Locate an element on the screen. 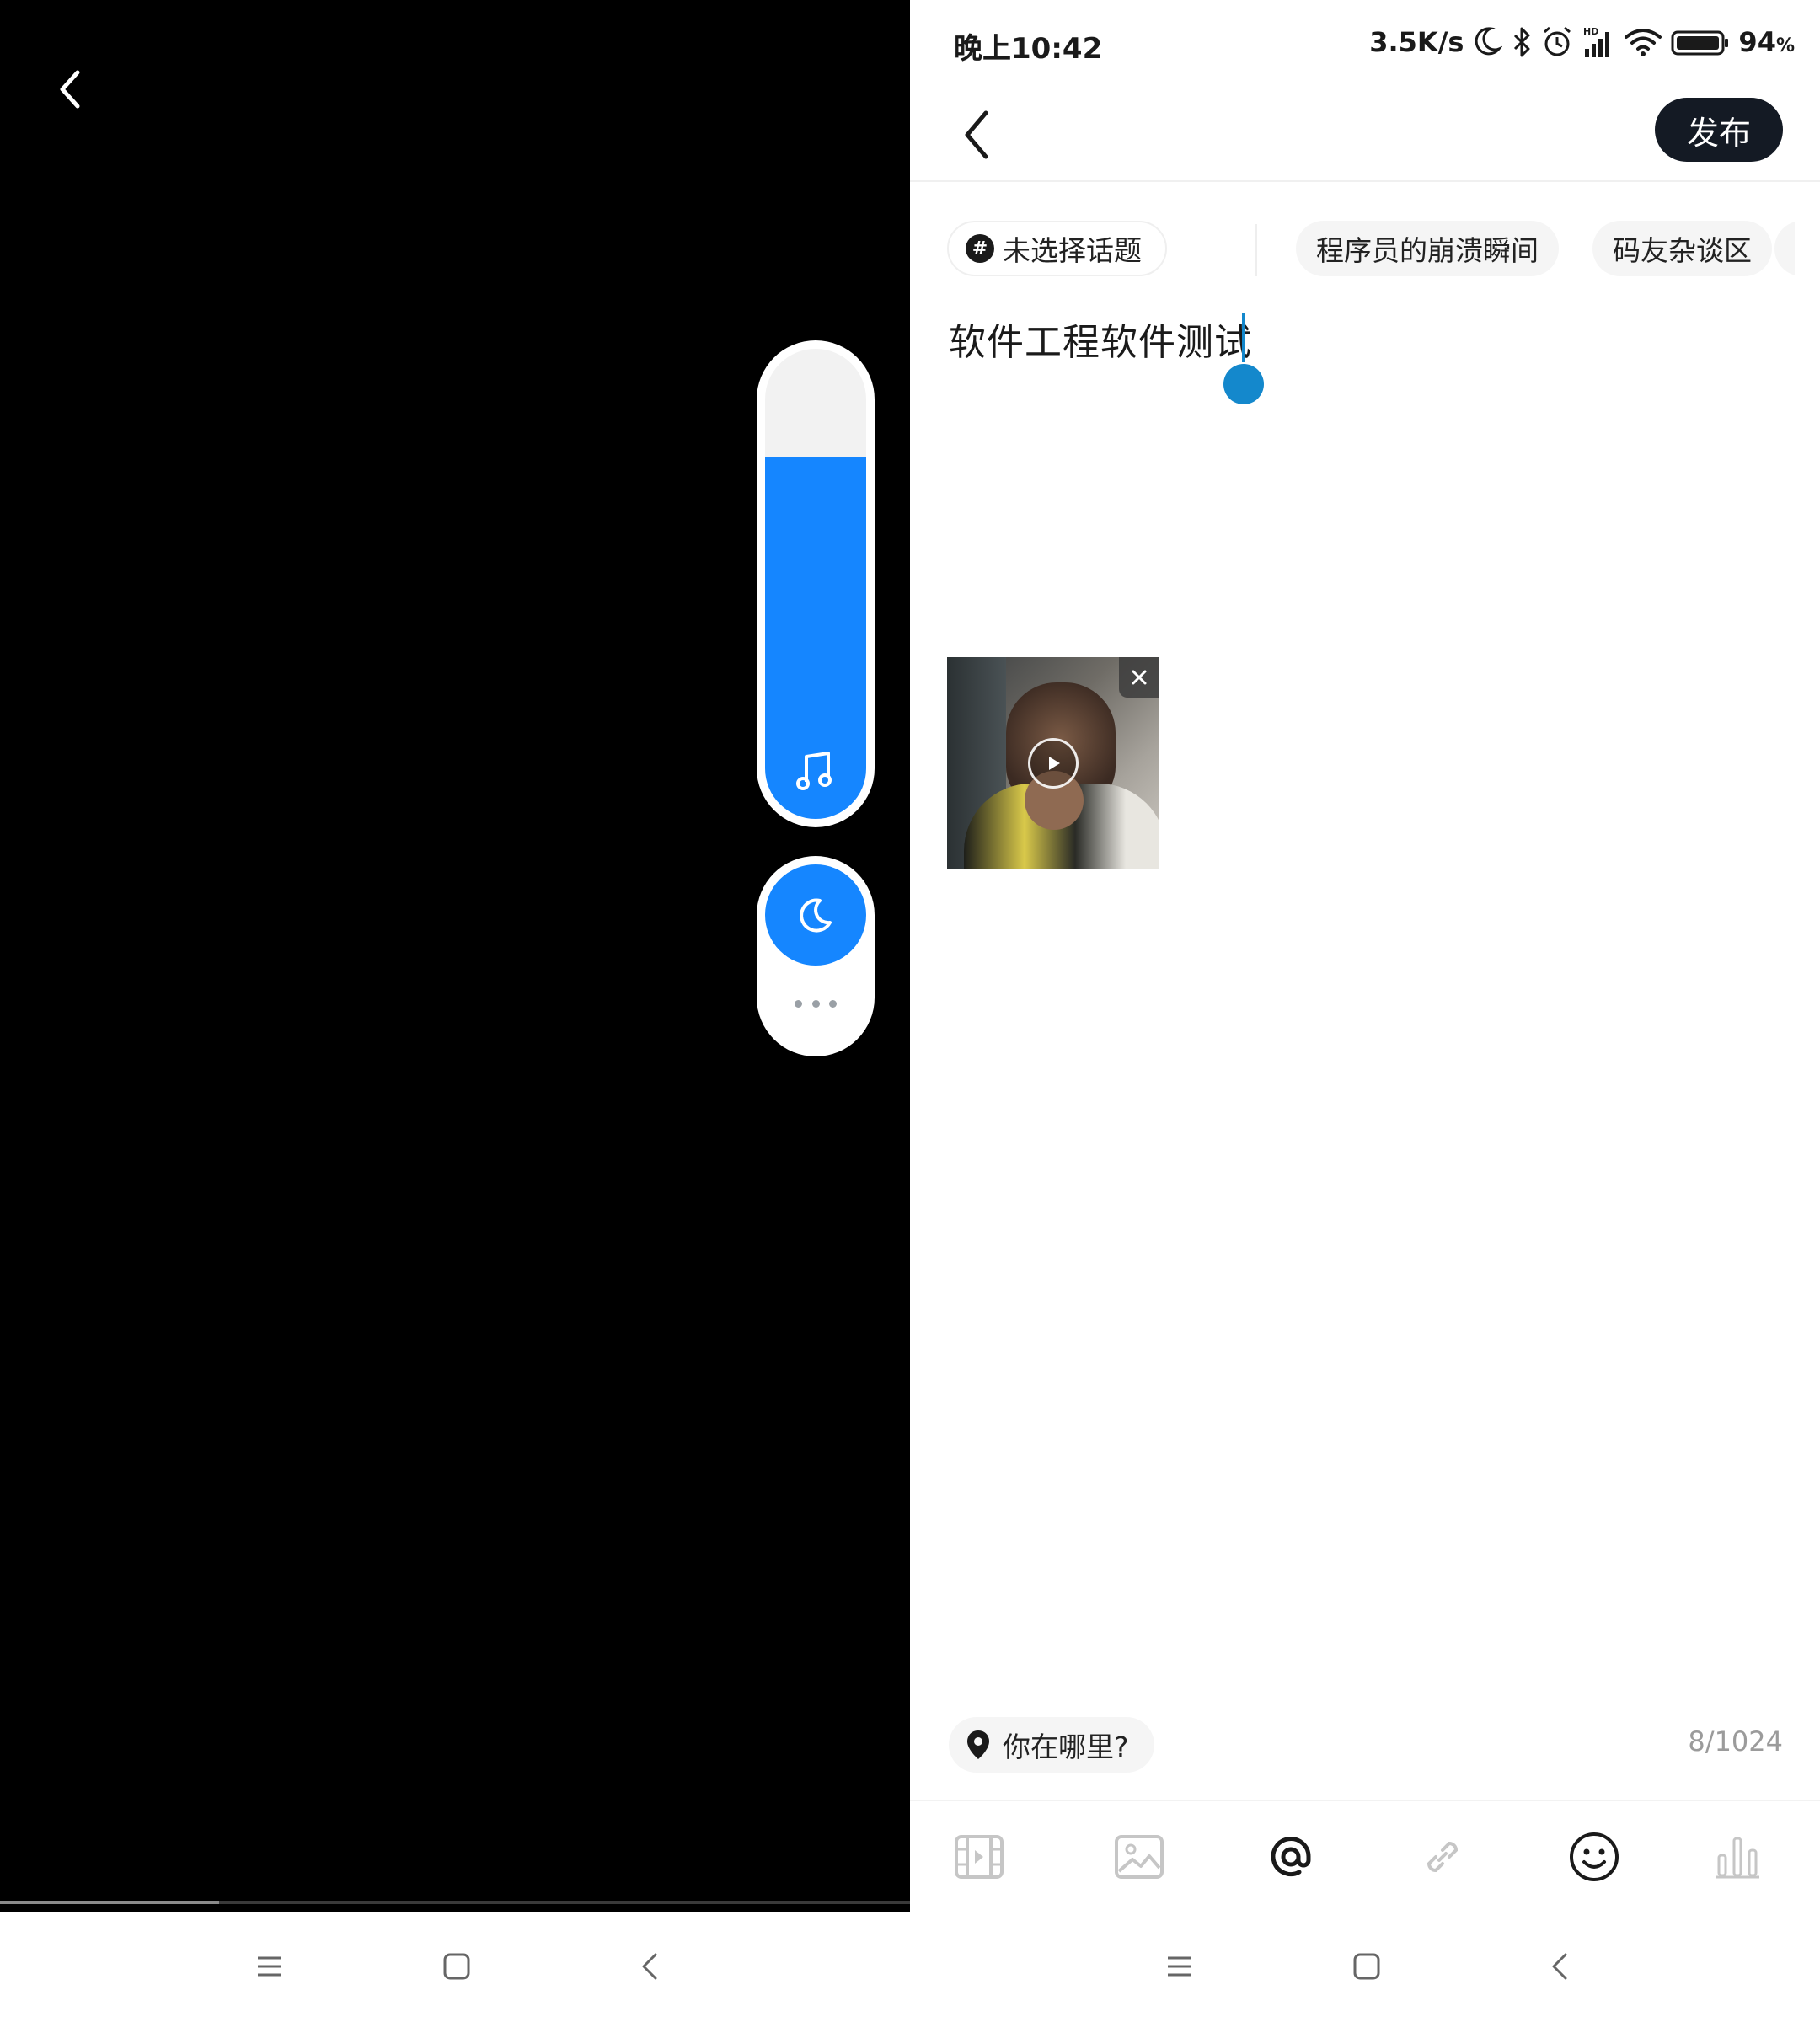 This screenshot has height=2022, width=1820. image-icon is located at coordinates (1139, 1857).